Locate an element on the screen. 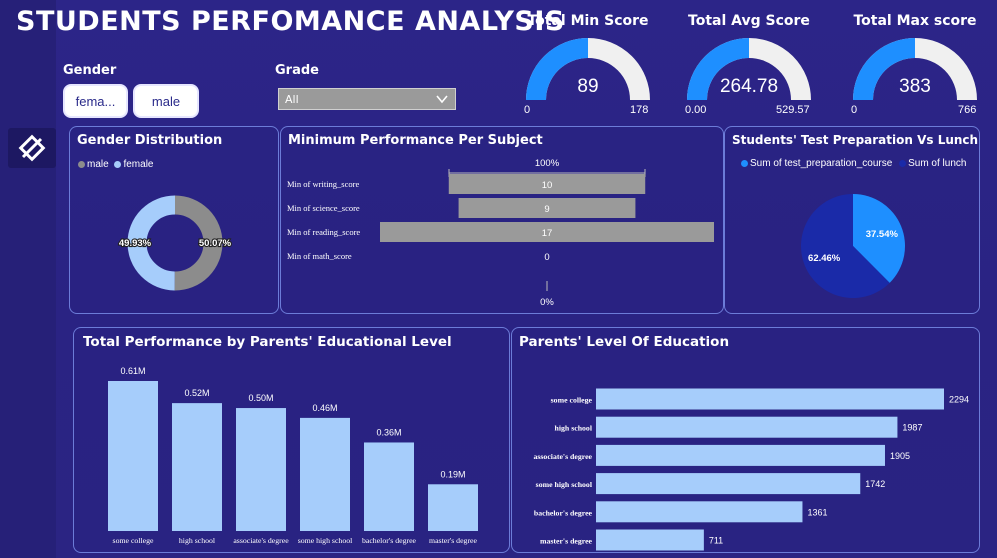 The height and width of the screenshot is (558, 997). diamond-icon is located at coordinates (32, 148).